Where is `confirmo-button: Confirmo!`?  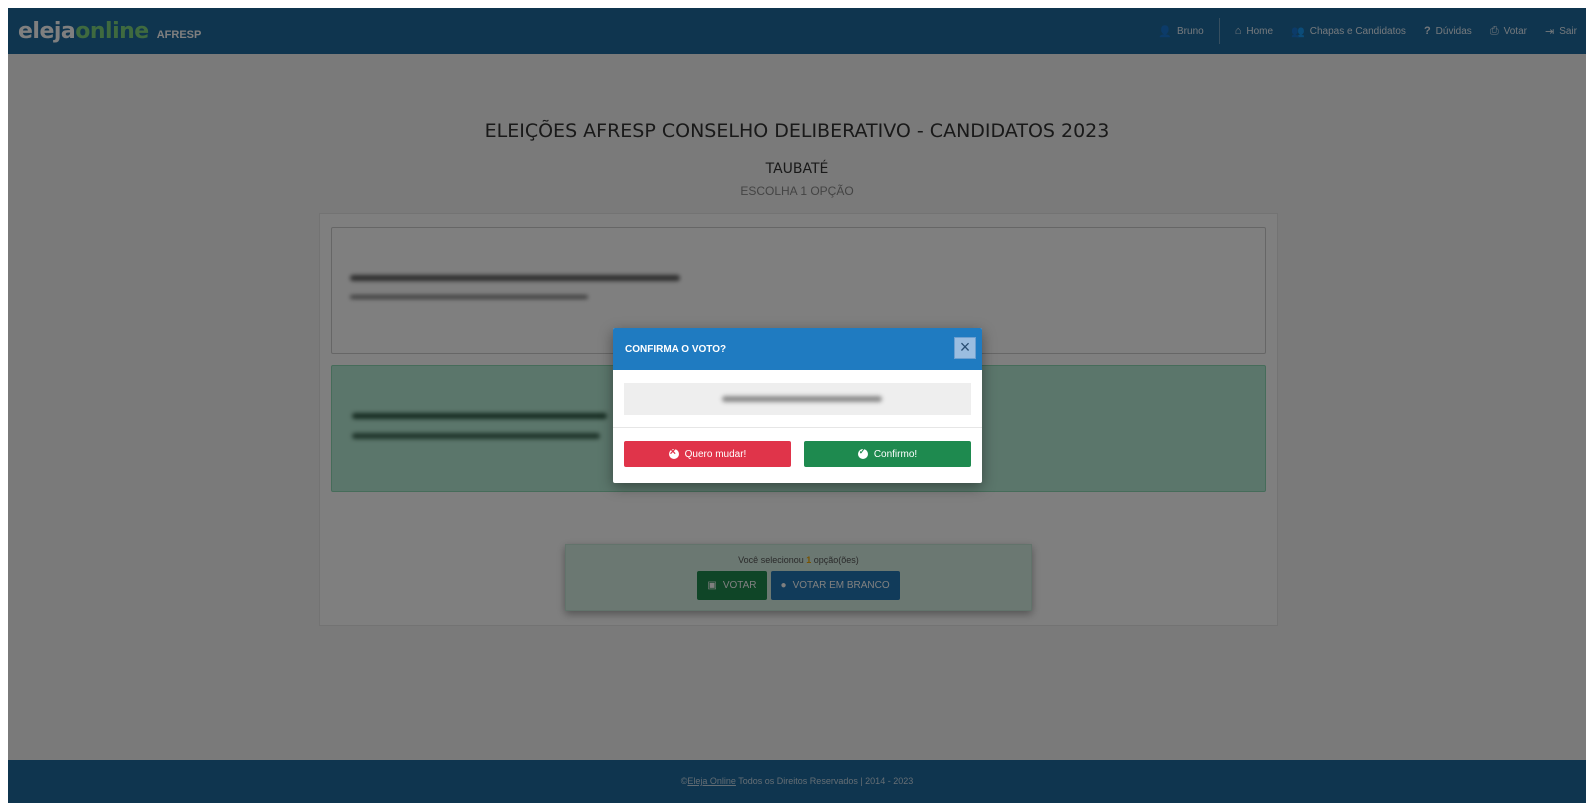
confirmo-button: Confirmo! is located at coordinates (887, 454).